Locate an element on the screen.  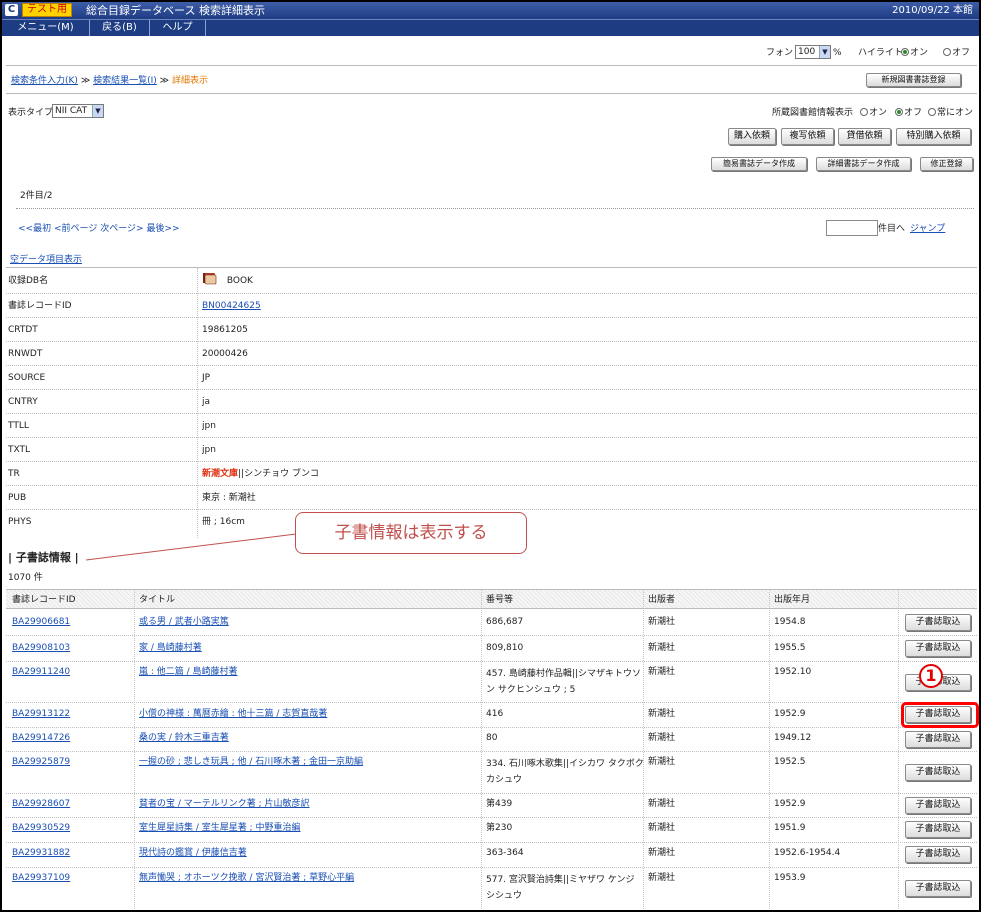
child-id-link: BA29908103 is located at coordinates (41, 648).